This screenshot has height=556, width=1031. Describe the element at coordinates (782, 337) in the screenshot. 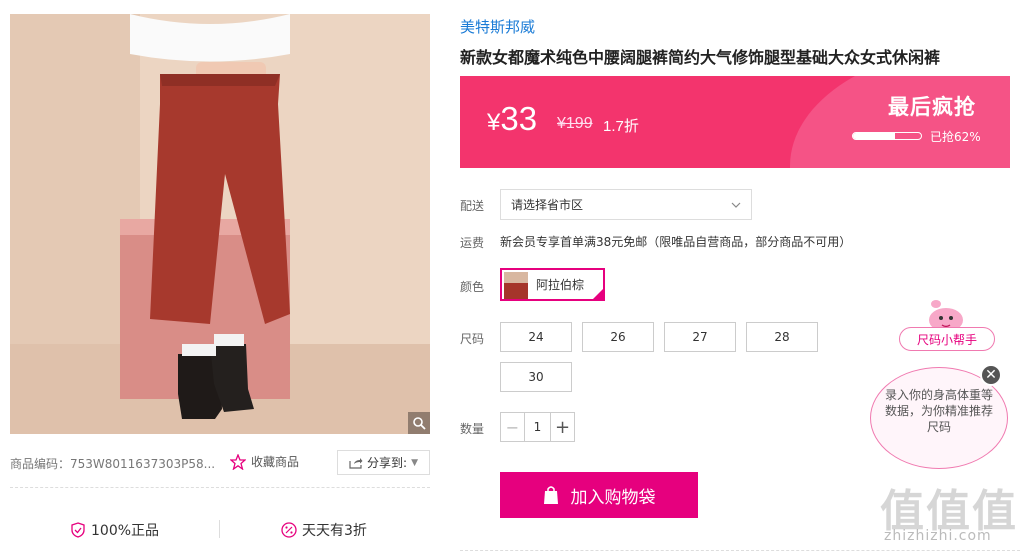

I see `size-option: 28` at that location.